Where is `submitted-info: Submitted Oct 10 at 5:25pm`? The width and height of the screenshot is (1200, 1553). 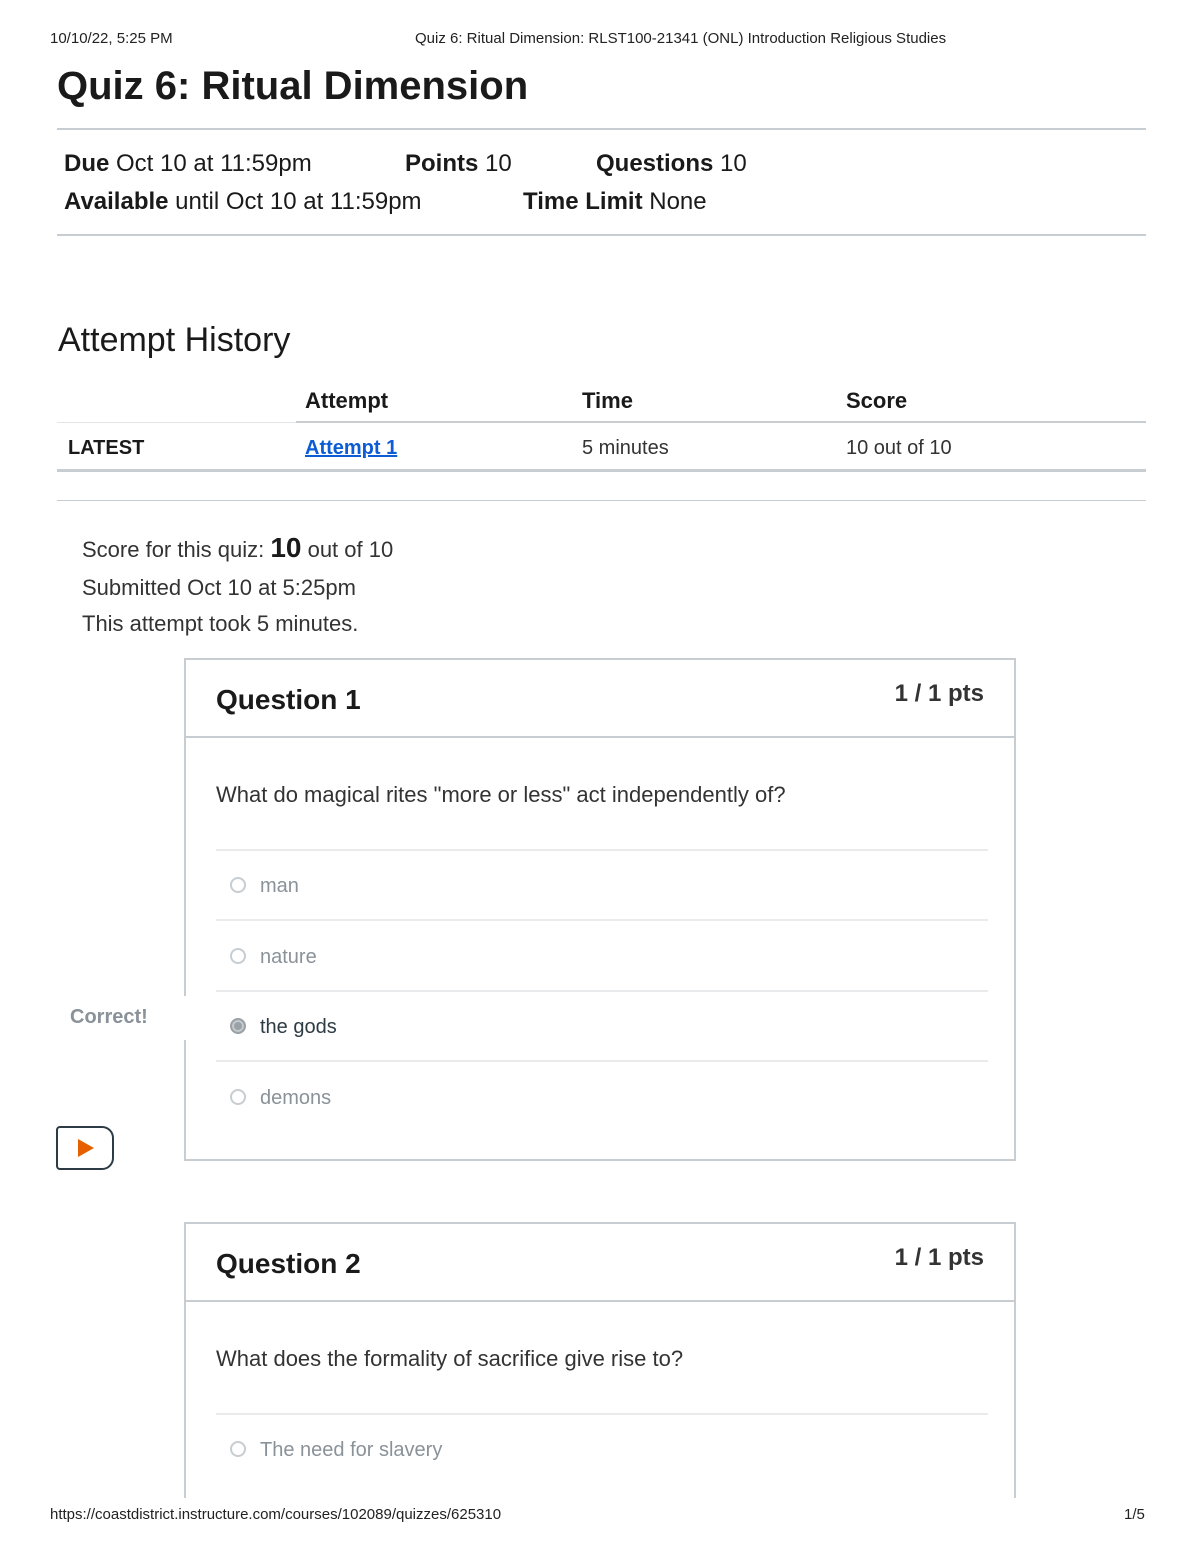
submitted-info: Submitted Oct 10 at 5:25pm is located at coordinates (219, 587).